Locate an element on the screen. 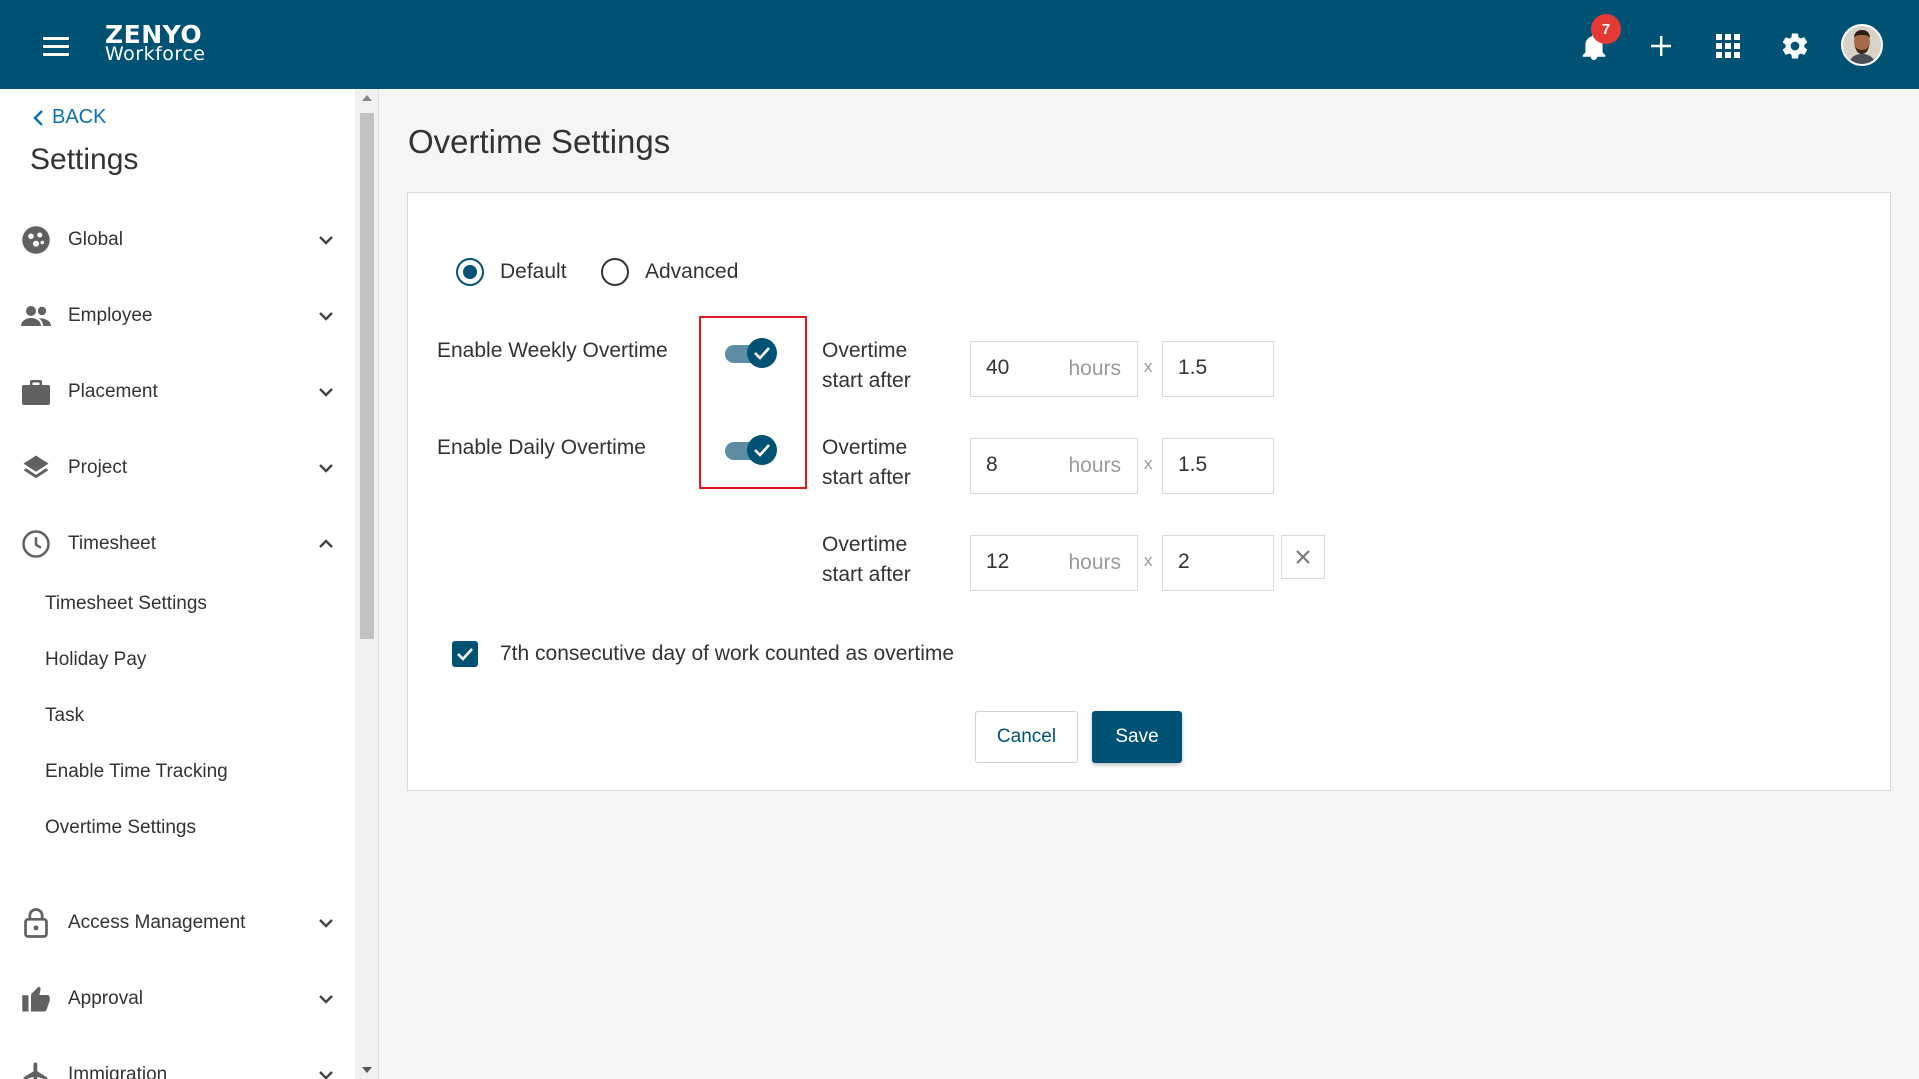 The image size is (1919, 1079). seventh-day-checkbox is located at coordinates (465, 654).